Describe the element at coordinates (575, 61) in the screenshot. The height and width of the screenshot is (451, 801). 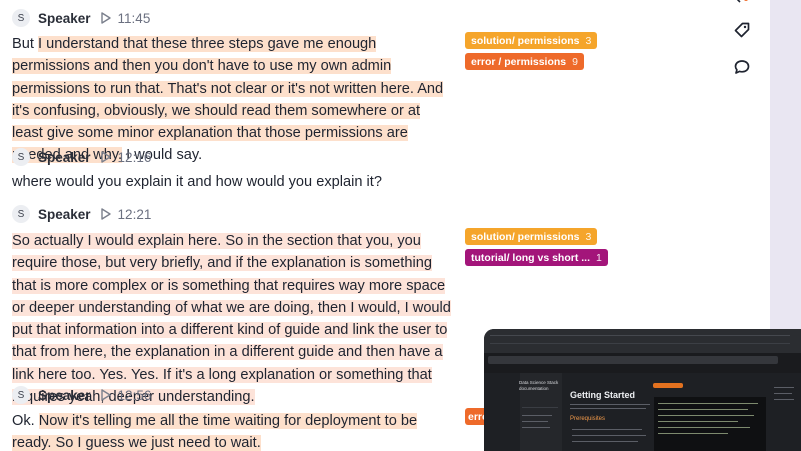
I see `tag-count: 9` at that location.